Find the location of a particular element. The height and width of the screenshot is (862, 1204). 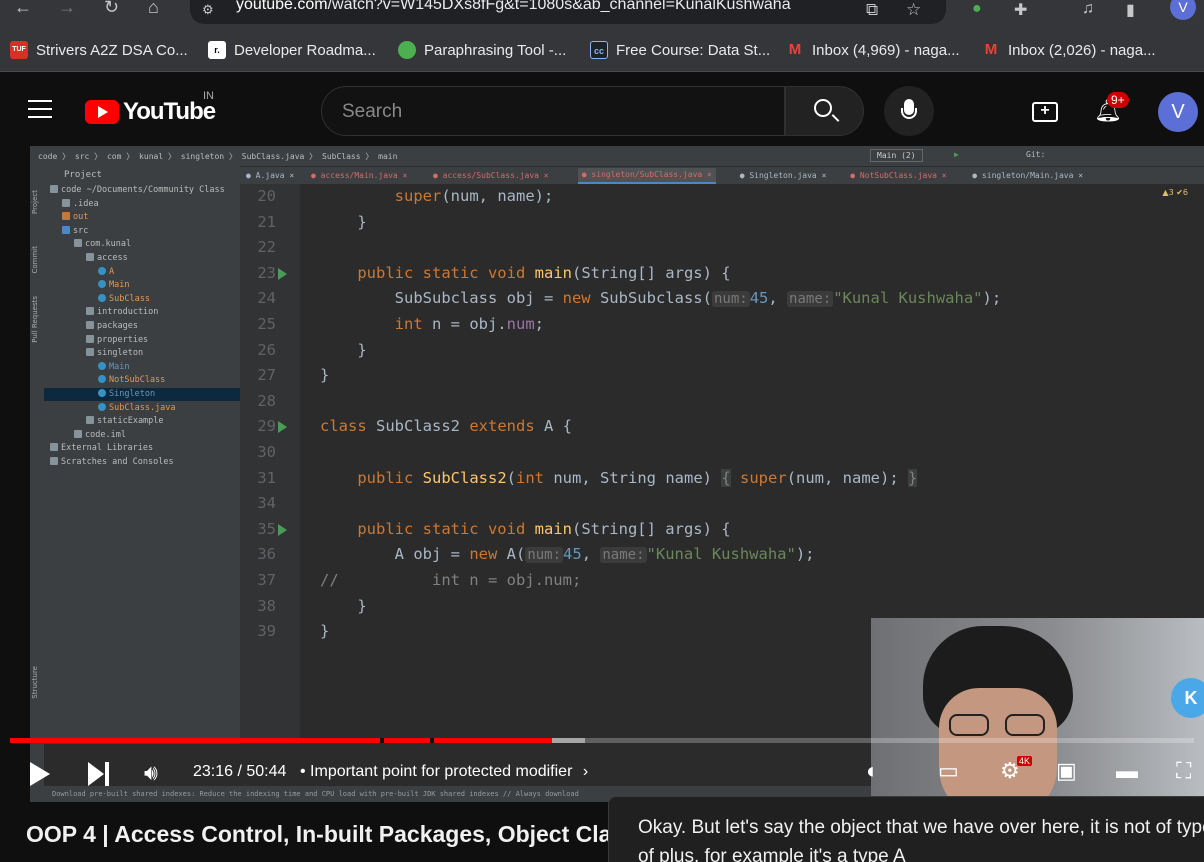

menu-icon is located at coordinates (40, 109).